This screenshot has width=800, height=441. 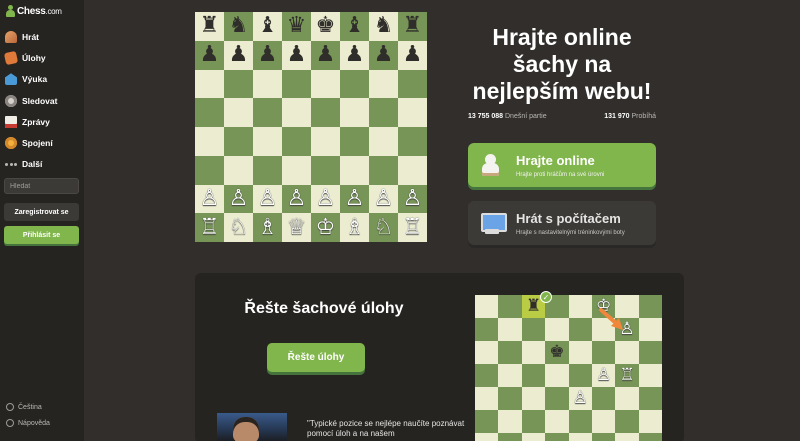 I want to click on chess-com-logo: Chess.com, so click(x=34, y=11).